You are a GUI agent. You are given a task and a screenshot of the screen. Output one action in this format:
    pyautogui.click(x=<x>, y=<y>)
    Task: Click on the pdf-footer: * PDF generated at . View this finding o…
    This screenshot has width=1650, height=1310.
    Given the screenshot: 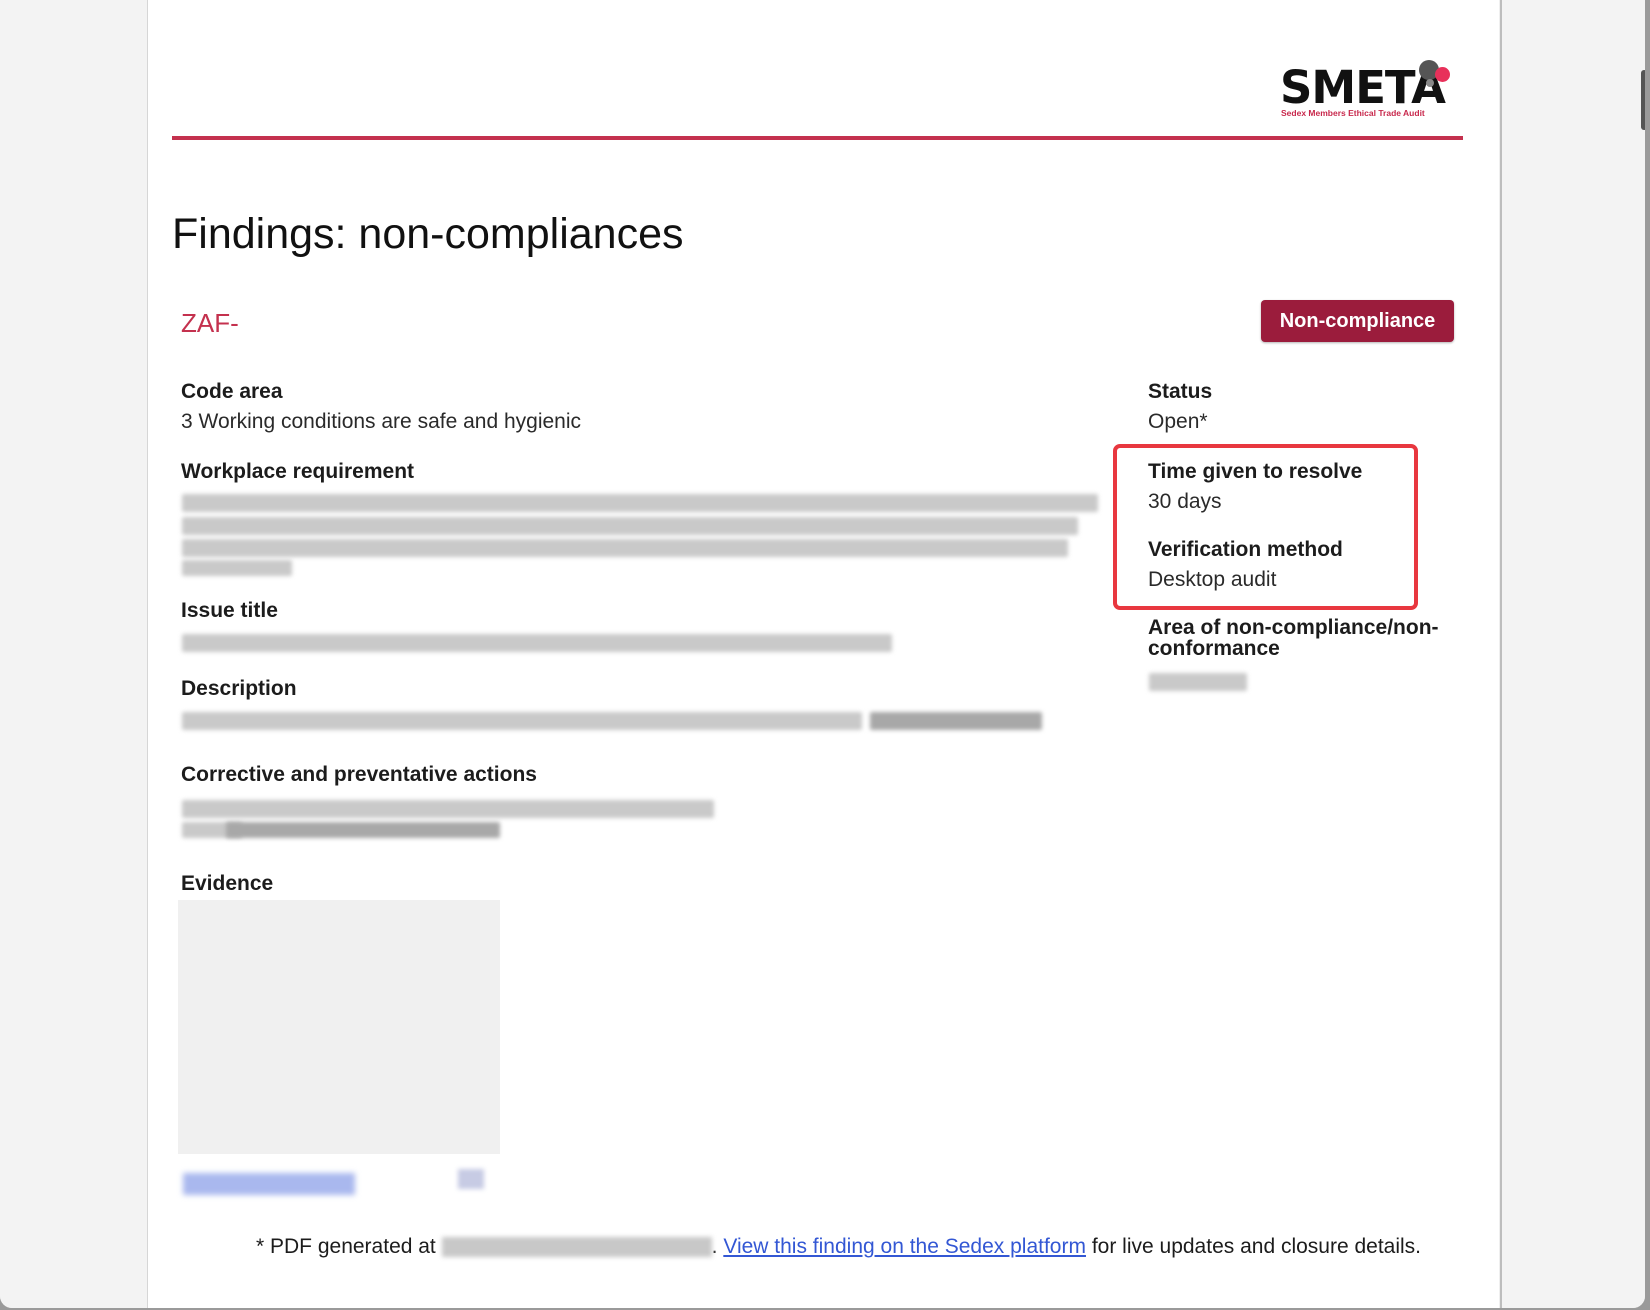 What is the action you would take?
    pyautogui.click(x=839, y=1246)
    